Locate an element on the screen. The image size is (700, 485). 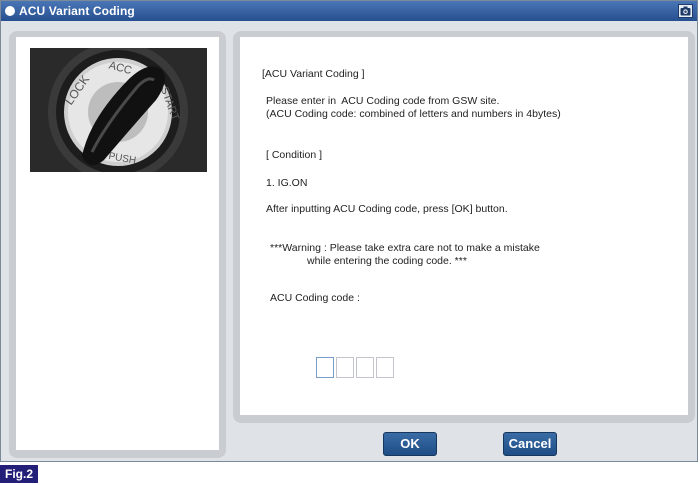
window-icon is located at coordinates (10, 11).